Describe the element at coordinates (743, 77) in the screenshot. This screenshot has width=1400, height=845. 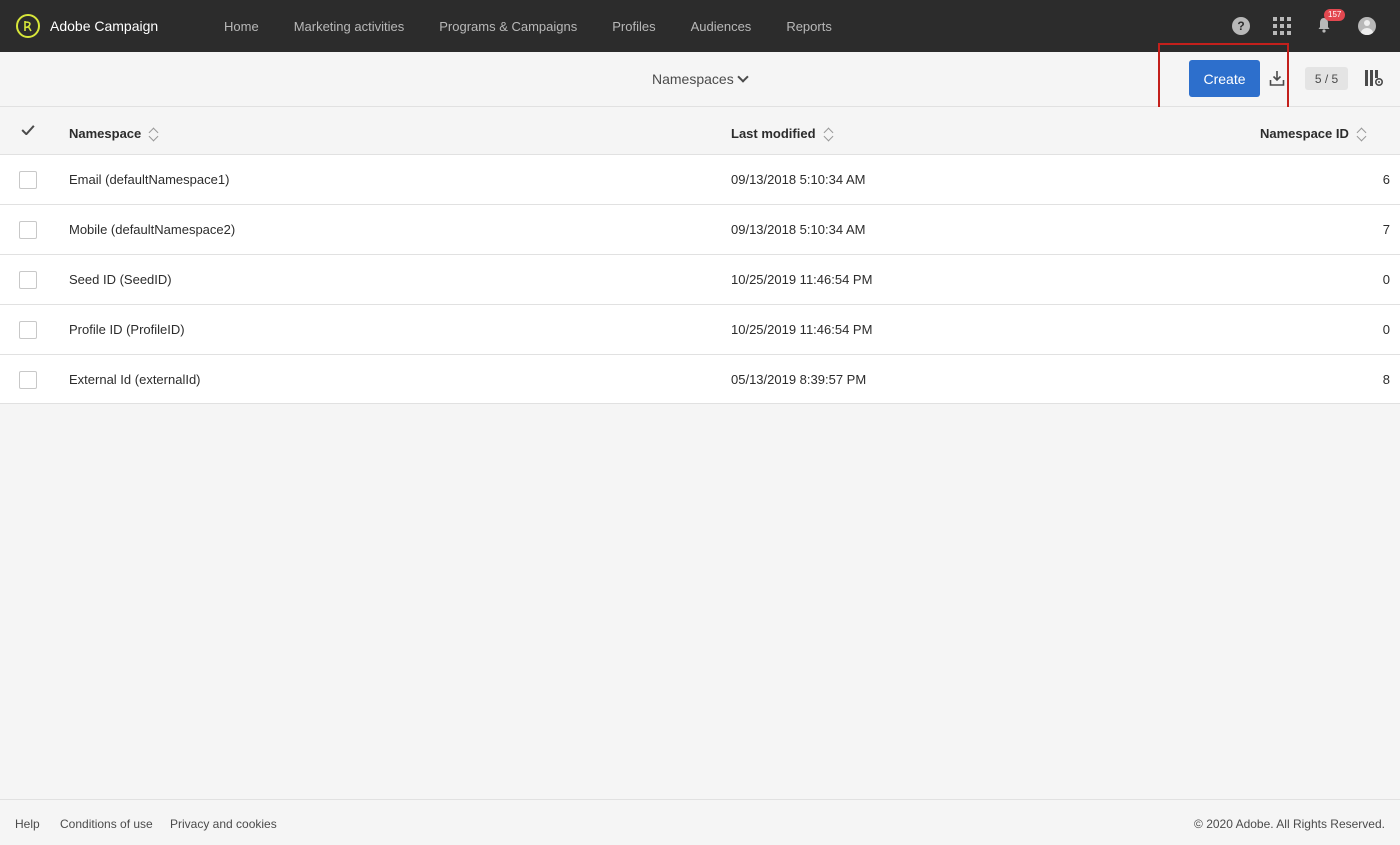
I see `chevron-down-icon` at that location.